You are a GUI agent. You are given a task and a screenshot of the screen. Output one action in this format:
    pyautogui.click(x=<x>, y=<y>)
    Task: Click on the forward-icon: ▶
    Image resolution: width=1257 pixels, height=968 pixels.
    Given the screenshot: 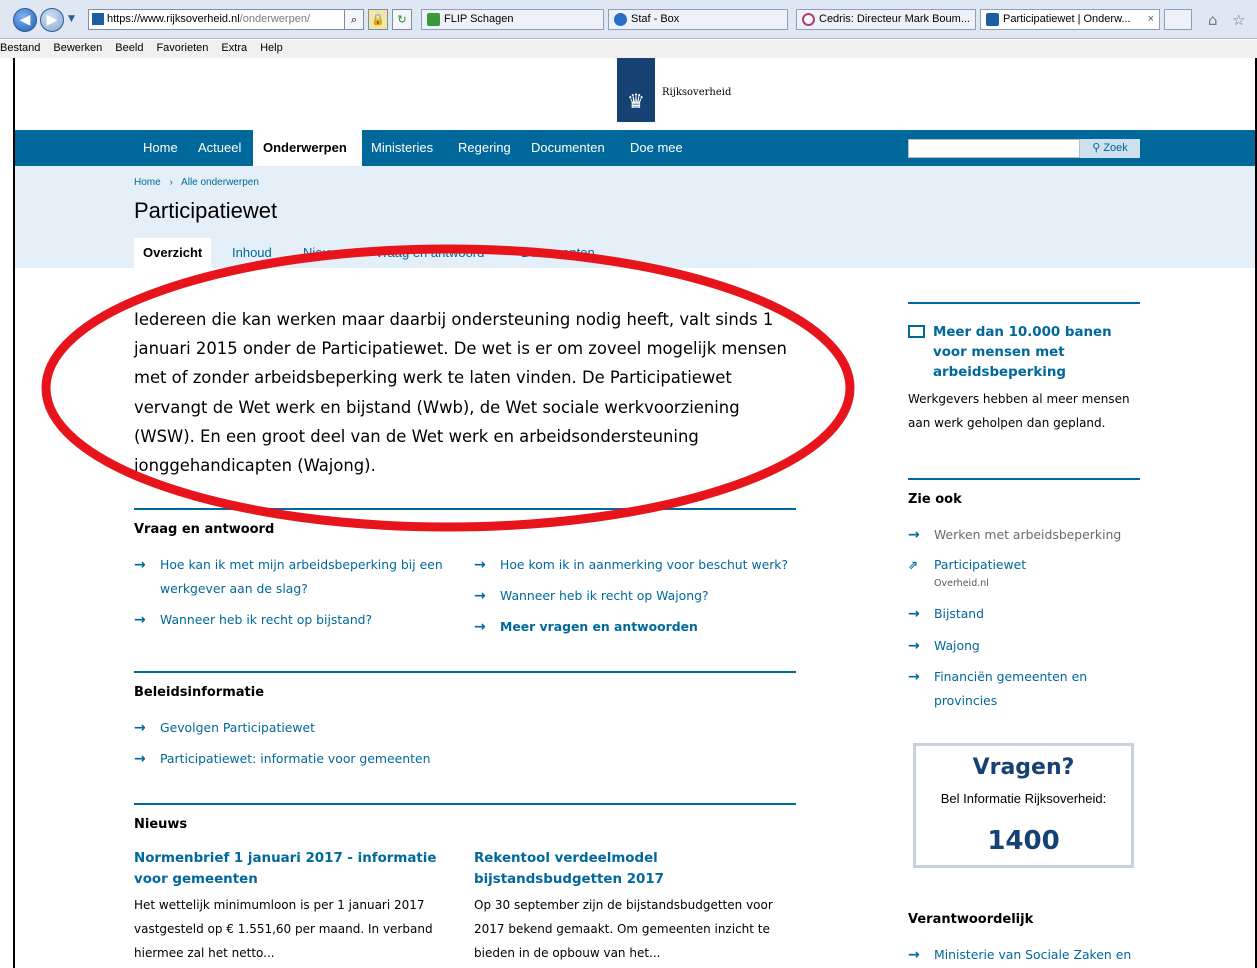 What is the action you would take?
    pyautogui.click(x=52, y=20)
    